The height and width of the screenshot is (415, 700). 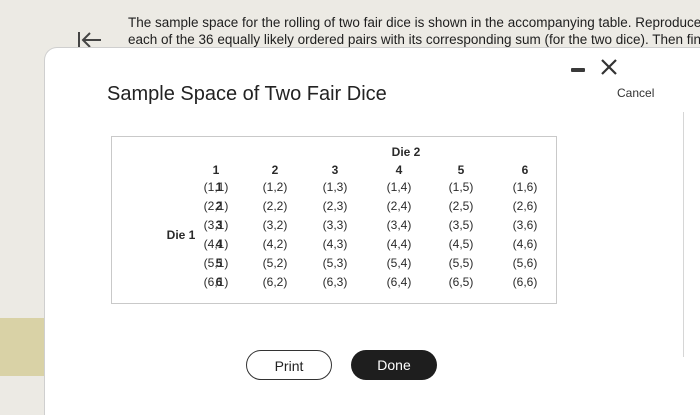 I want to click on table-cell: (1,3), so click(x=335, y=187).